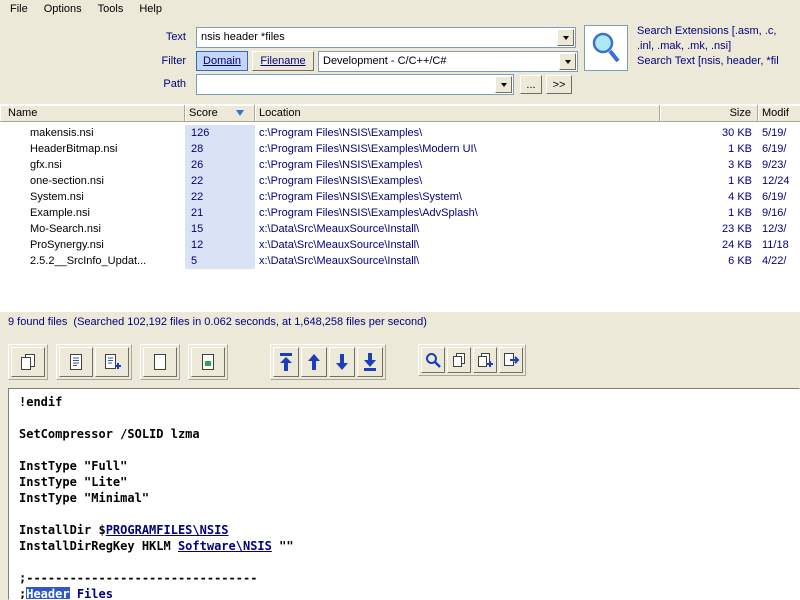 The width and height of the screenshot is (800, 600). I want to click on info-line: .inl, .mak, .mk, .nsi], so click(684, 46).